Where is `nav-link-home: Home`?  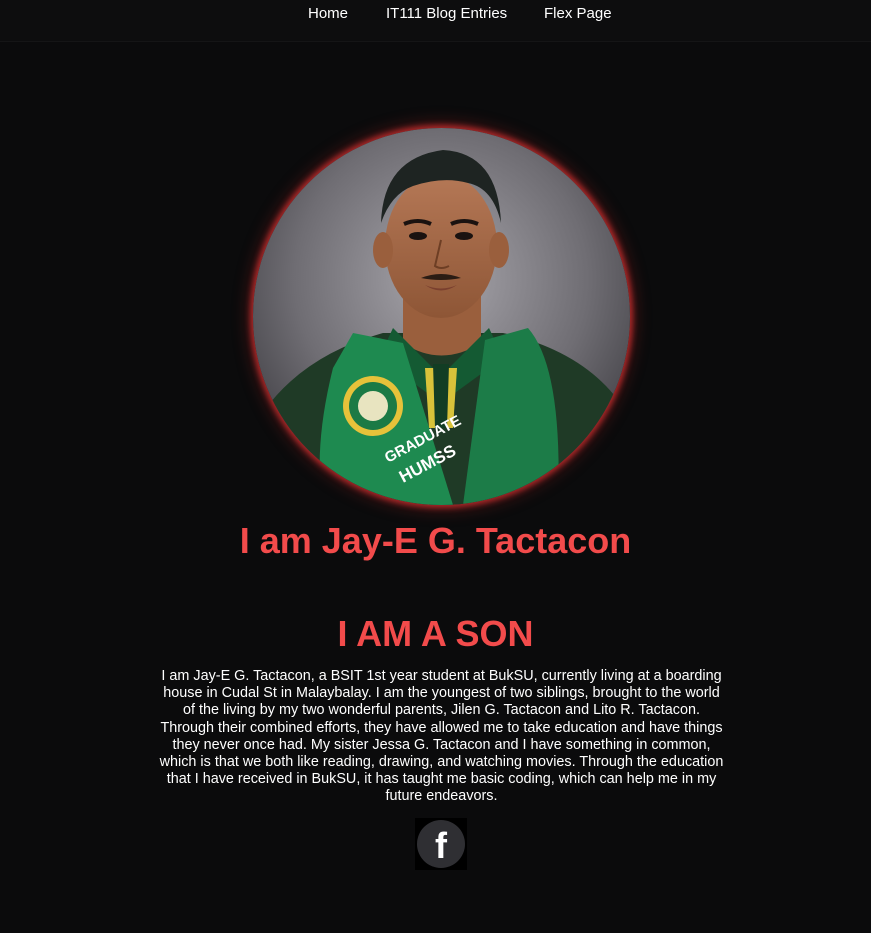 nav-link-home: Home is located at coordinates (328, 13).